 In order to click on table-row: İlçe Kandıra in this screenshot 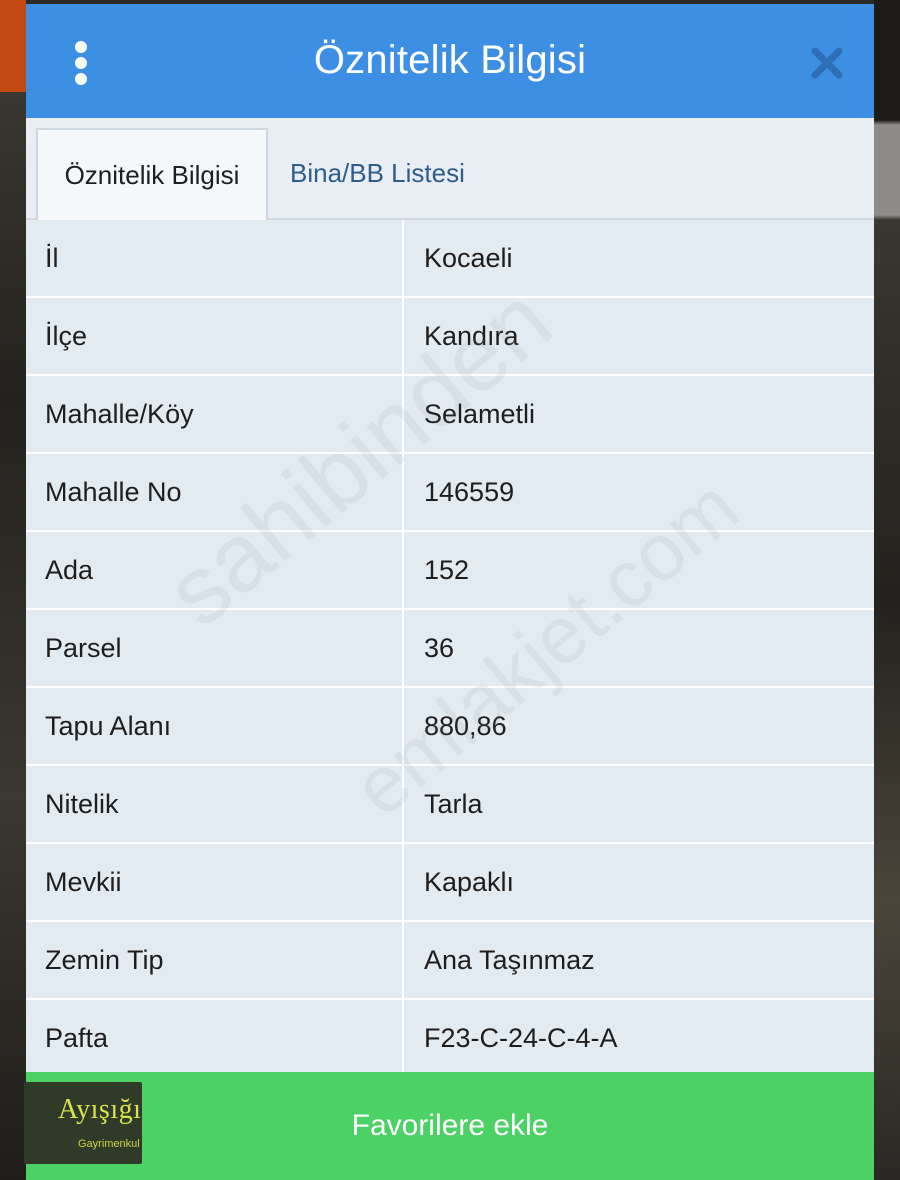, I will do `click(450, 337)`.